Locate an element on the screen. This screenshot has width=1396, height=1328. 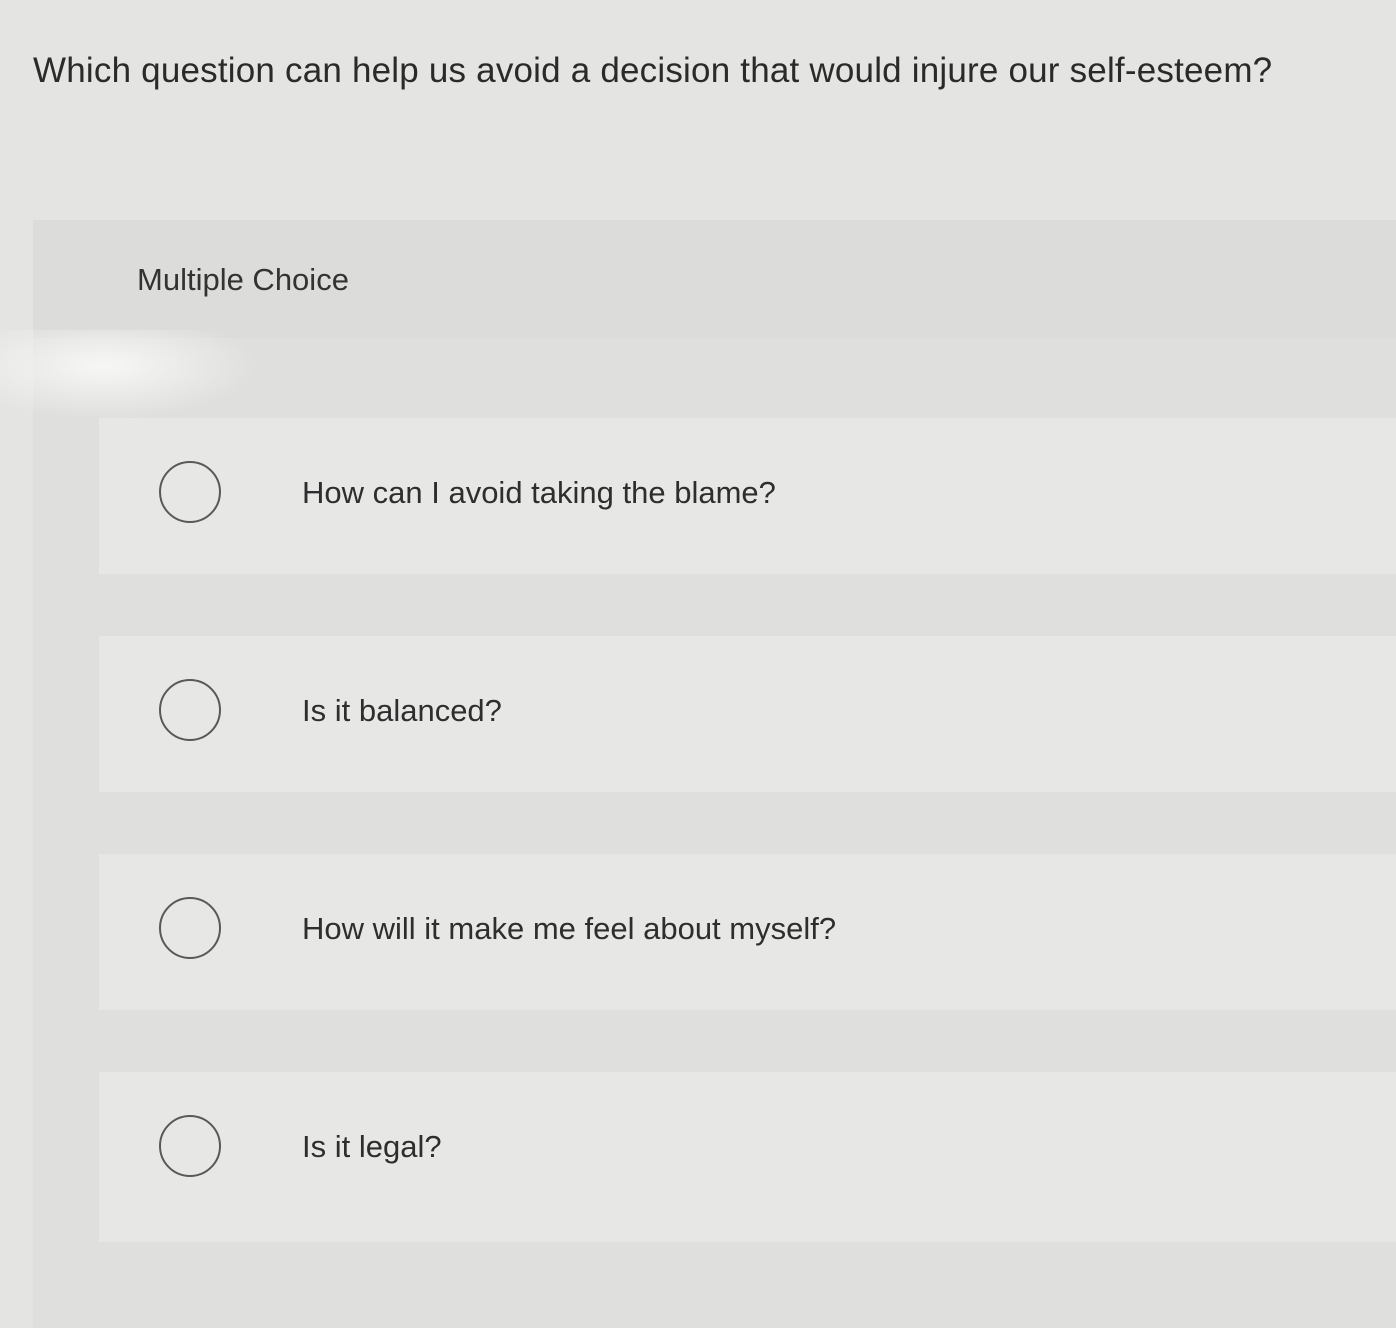
question-type-label: Multiple Choice is located at coordinates (243, 279).